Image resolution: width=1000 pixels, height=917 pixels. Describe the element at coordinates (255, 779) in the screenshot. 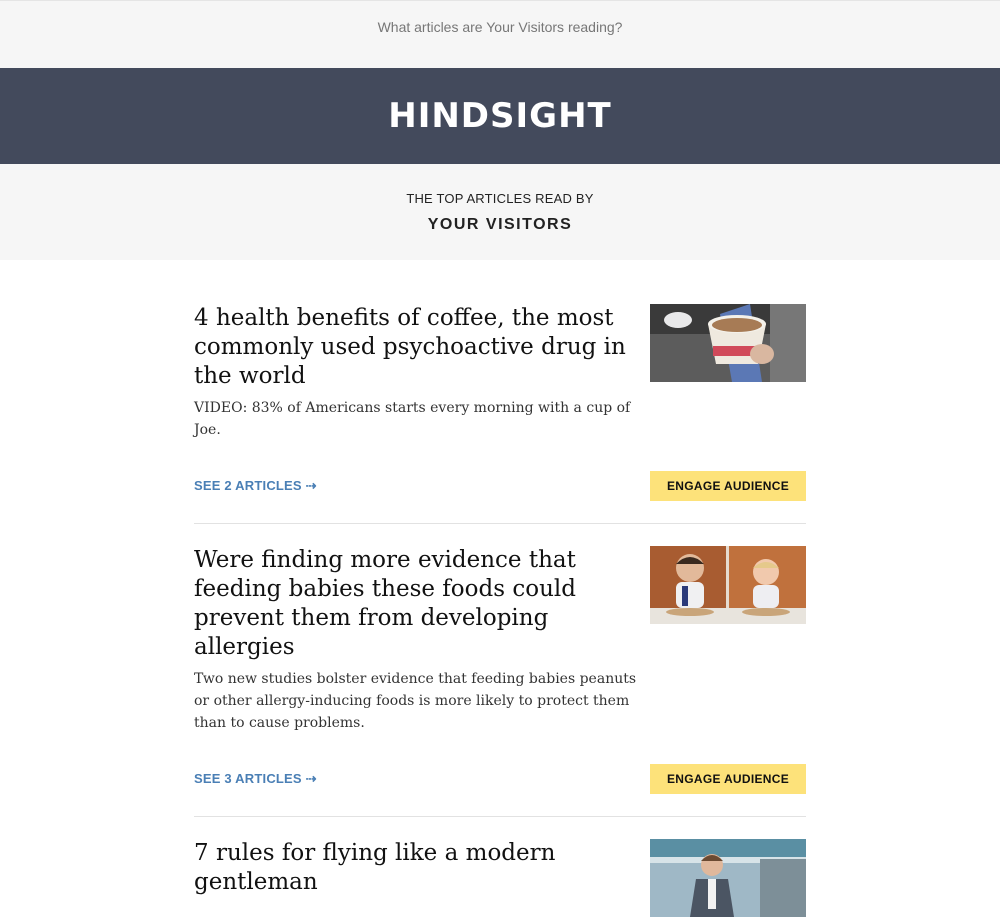

I see `see-articles-link: SEE 3 ARTICLES ⇢` at that location.